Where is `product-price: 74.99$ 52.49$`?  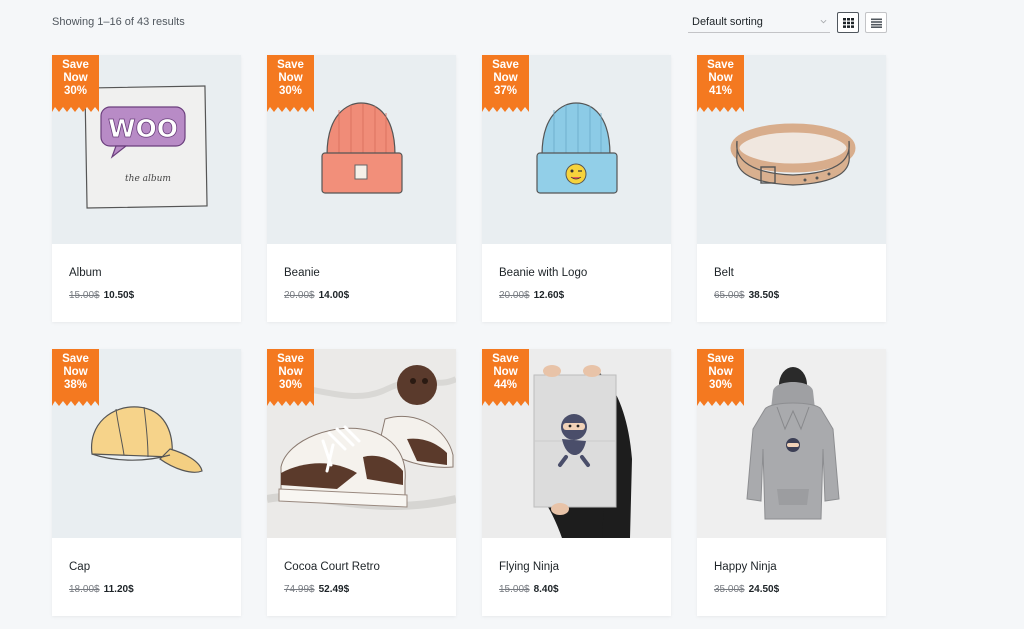 product-price: 74.99$ 52.49$ is located at coordinates (317, 589).